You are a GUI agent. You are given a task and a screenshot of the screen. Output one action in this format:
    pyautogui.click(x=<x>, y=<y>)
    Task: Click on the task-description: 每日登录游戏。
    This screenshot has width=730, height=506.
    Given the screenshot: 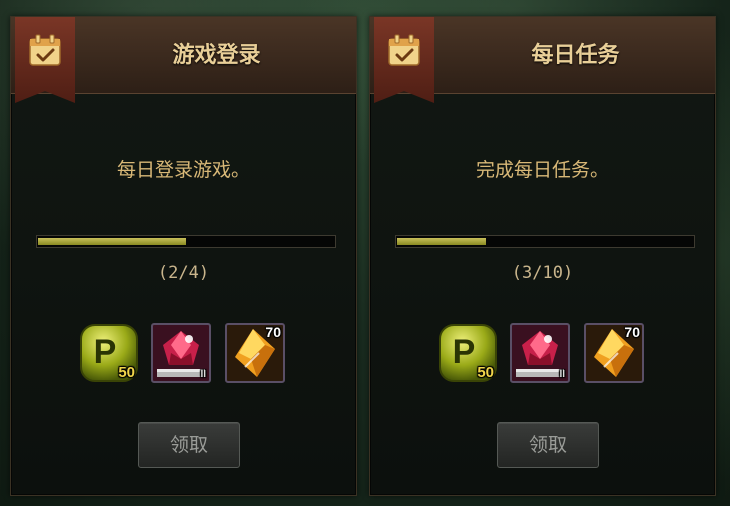 What is the action you would take?
    pyautogui.click(x=183, y=170)
    